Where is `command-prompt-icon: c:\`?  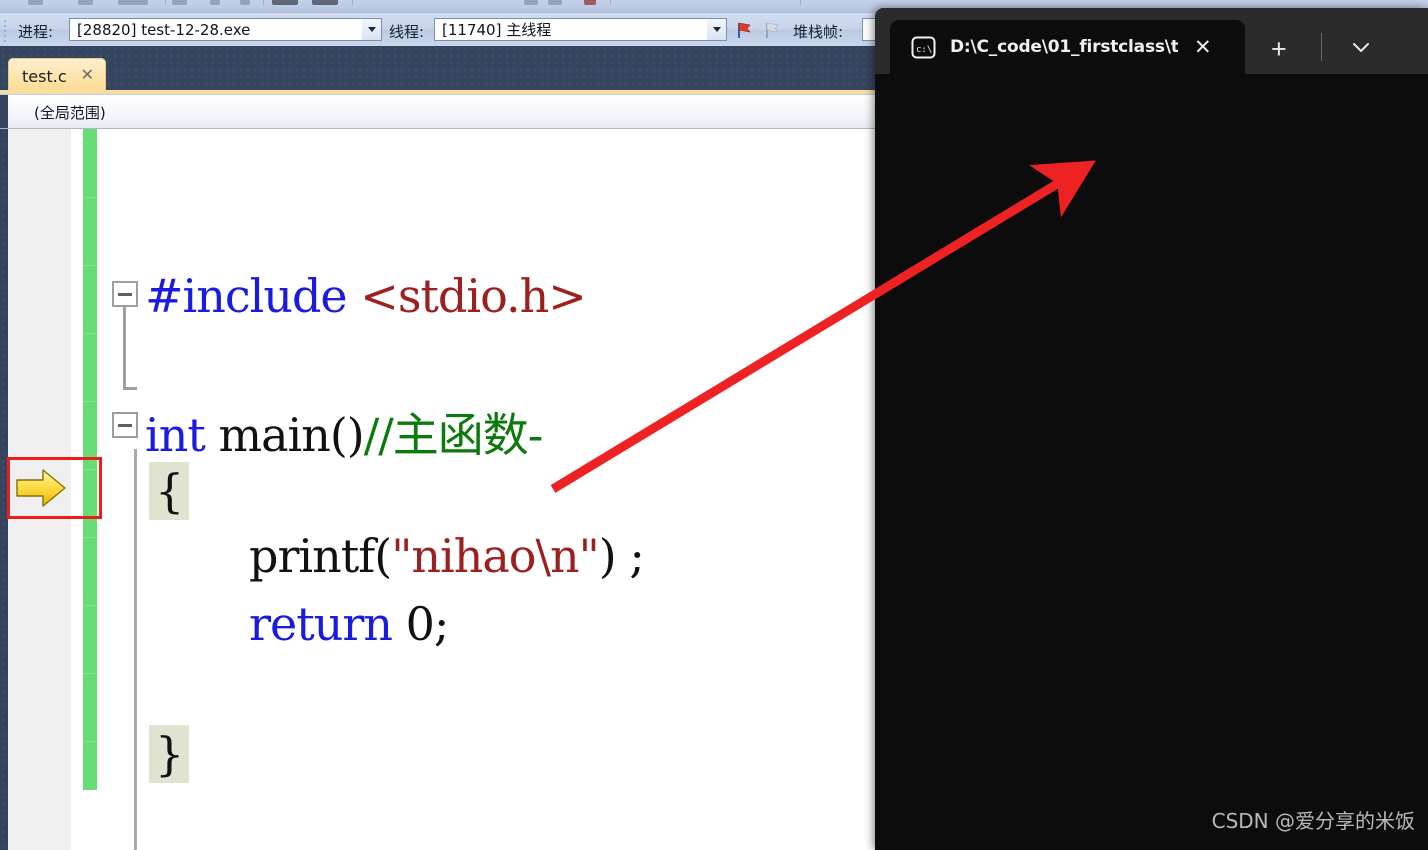
command-prompt-icon: c:\ is located at coordinates (923, 47).